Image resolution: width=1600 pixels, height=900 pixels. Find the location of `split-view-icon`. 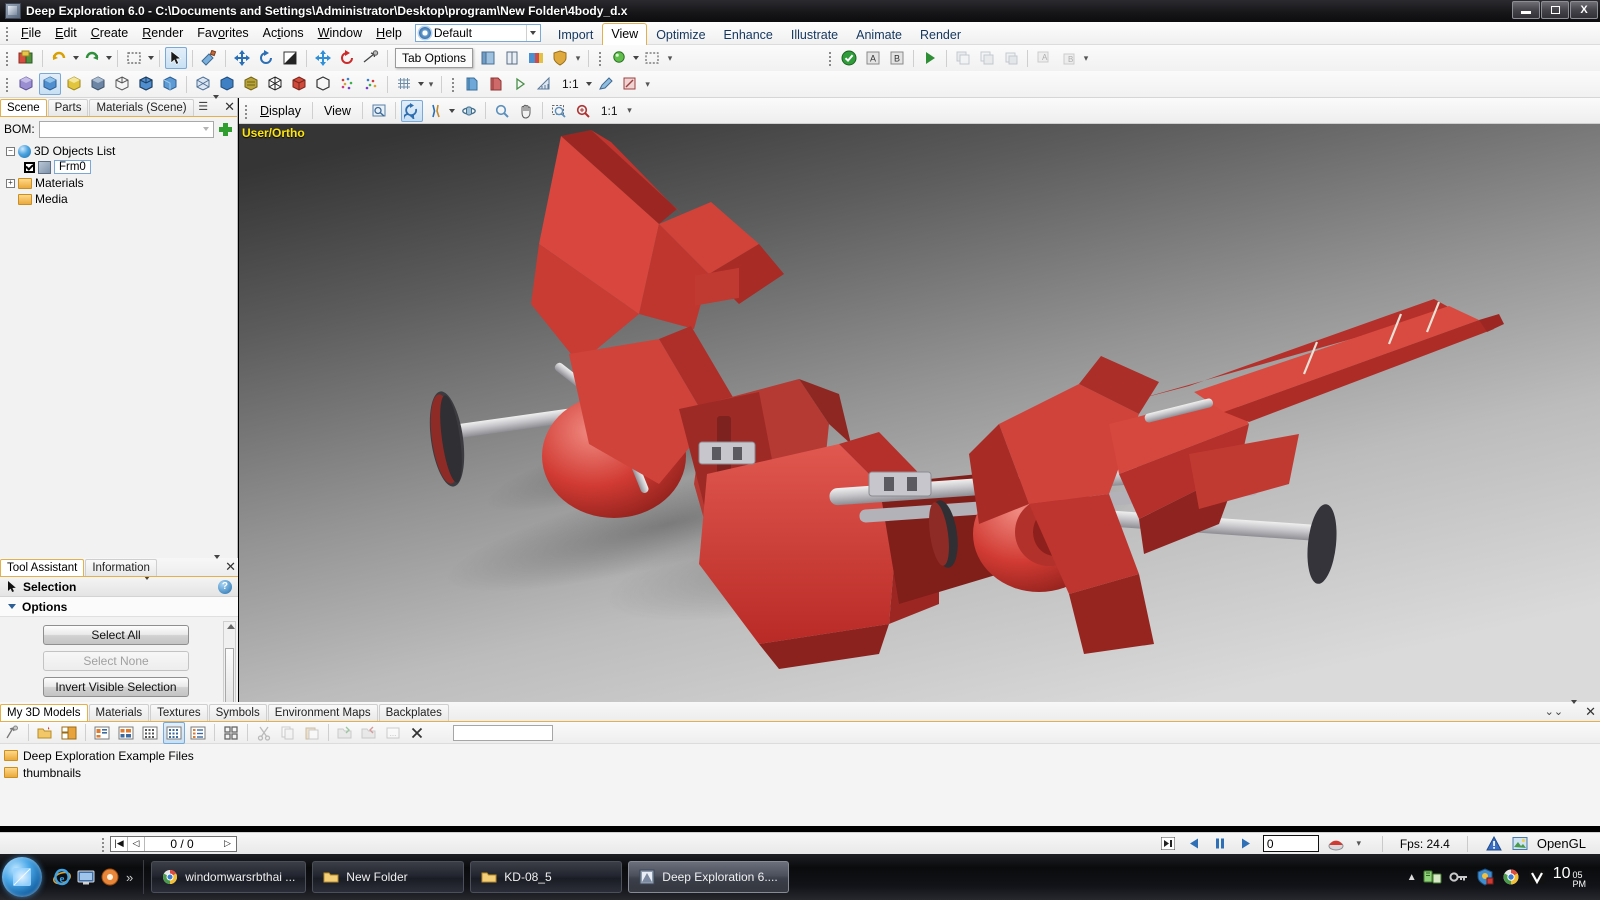

split-view-icon is located at coordinates (69, 733).